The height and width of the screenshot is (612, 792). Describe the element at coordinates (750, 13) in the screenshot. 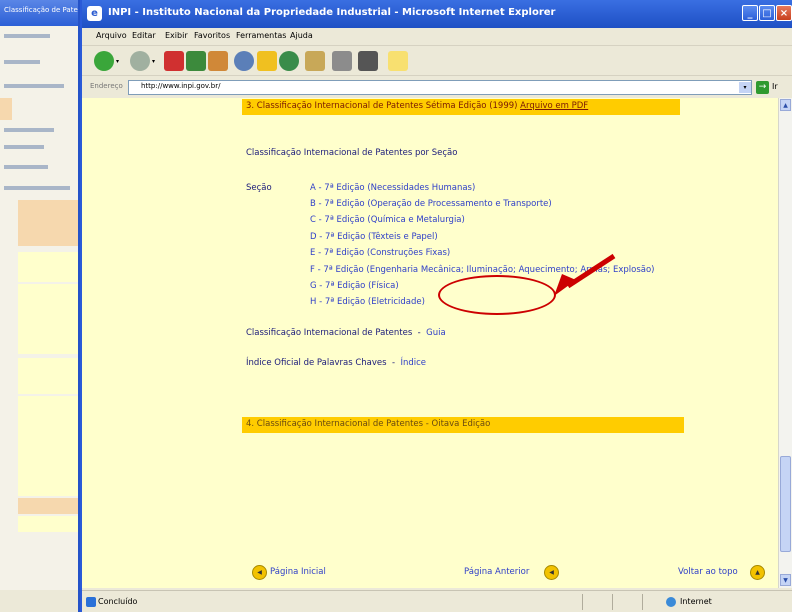

I see `minimize-button: _` at that location.